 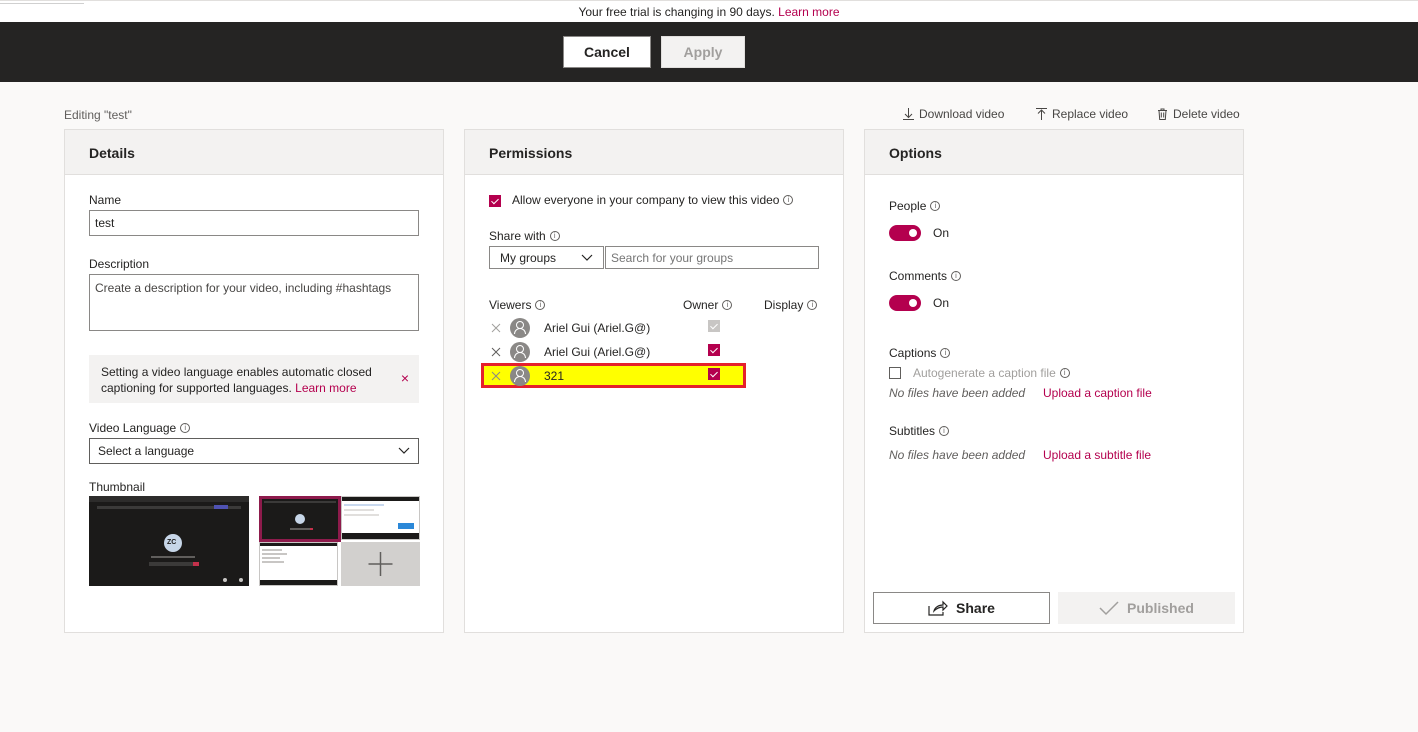 I want to click on description-label-text: Description, so click(x=119, y=264).